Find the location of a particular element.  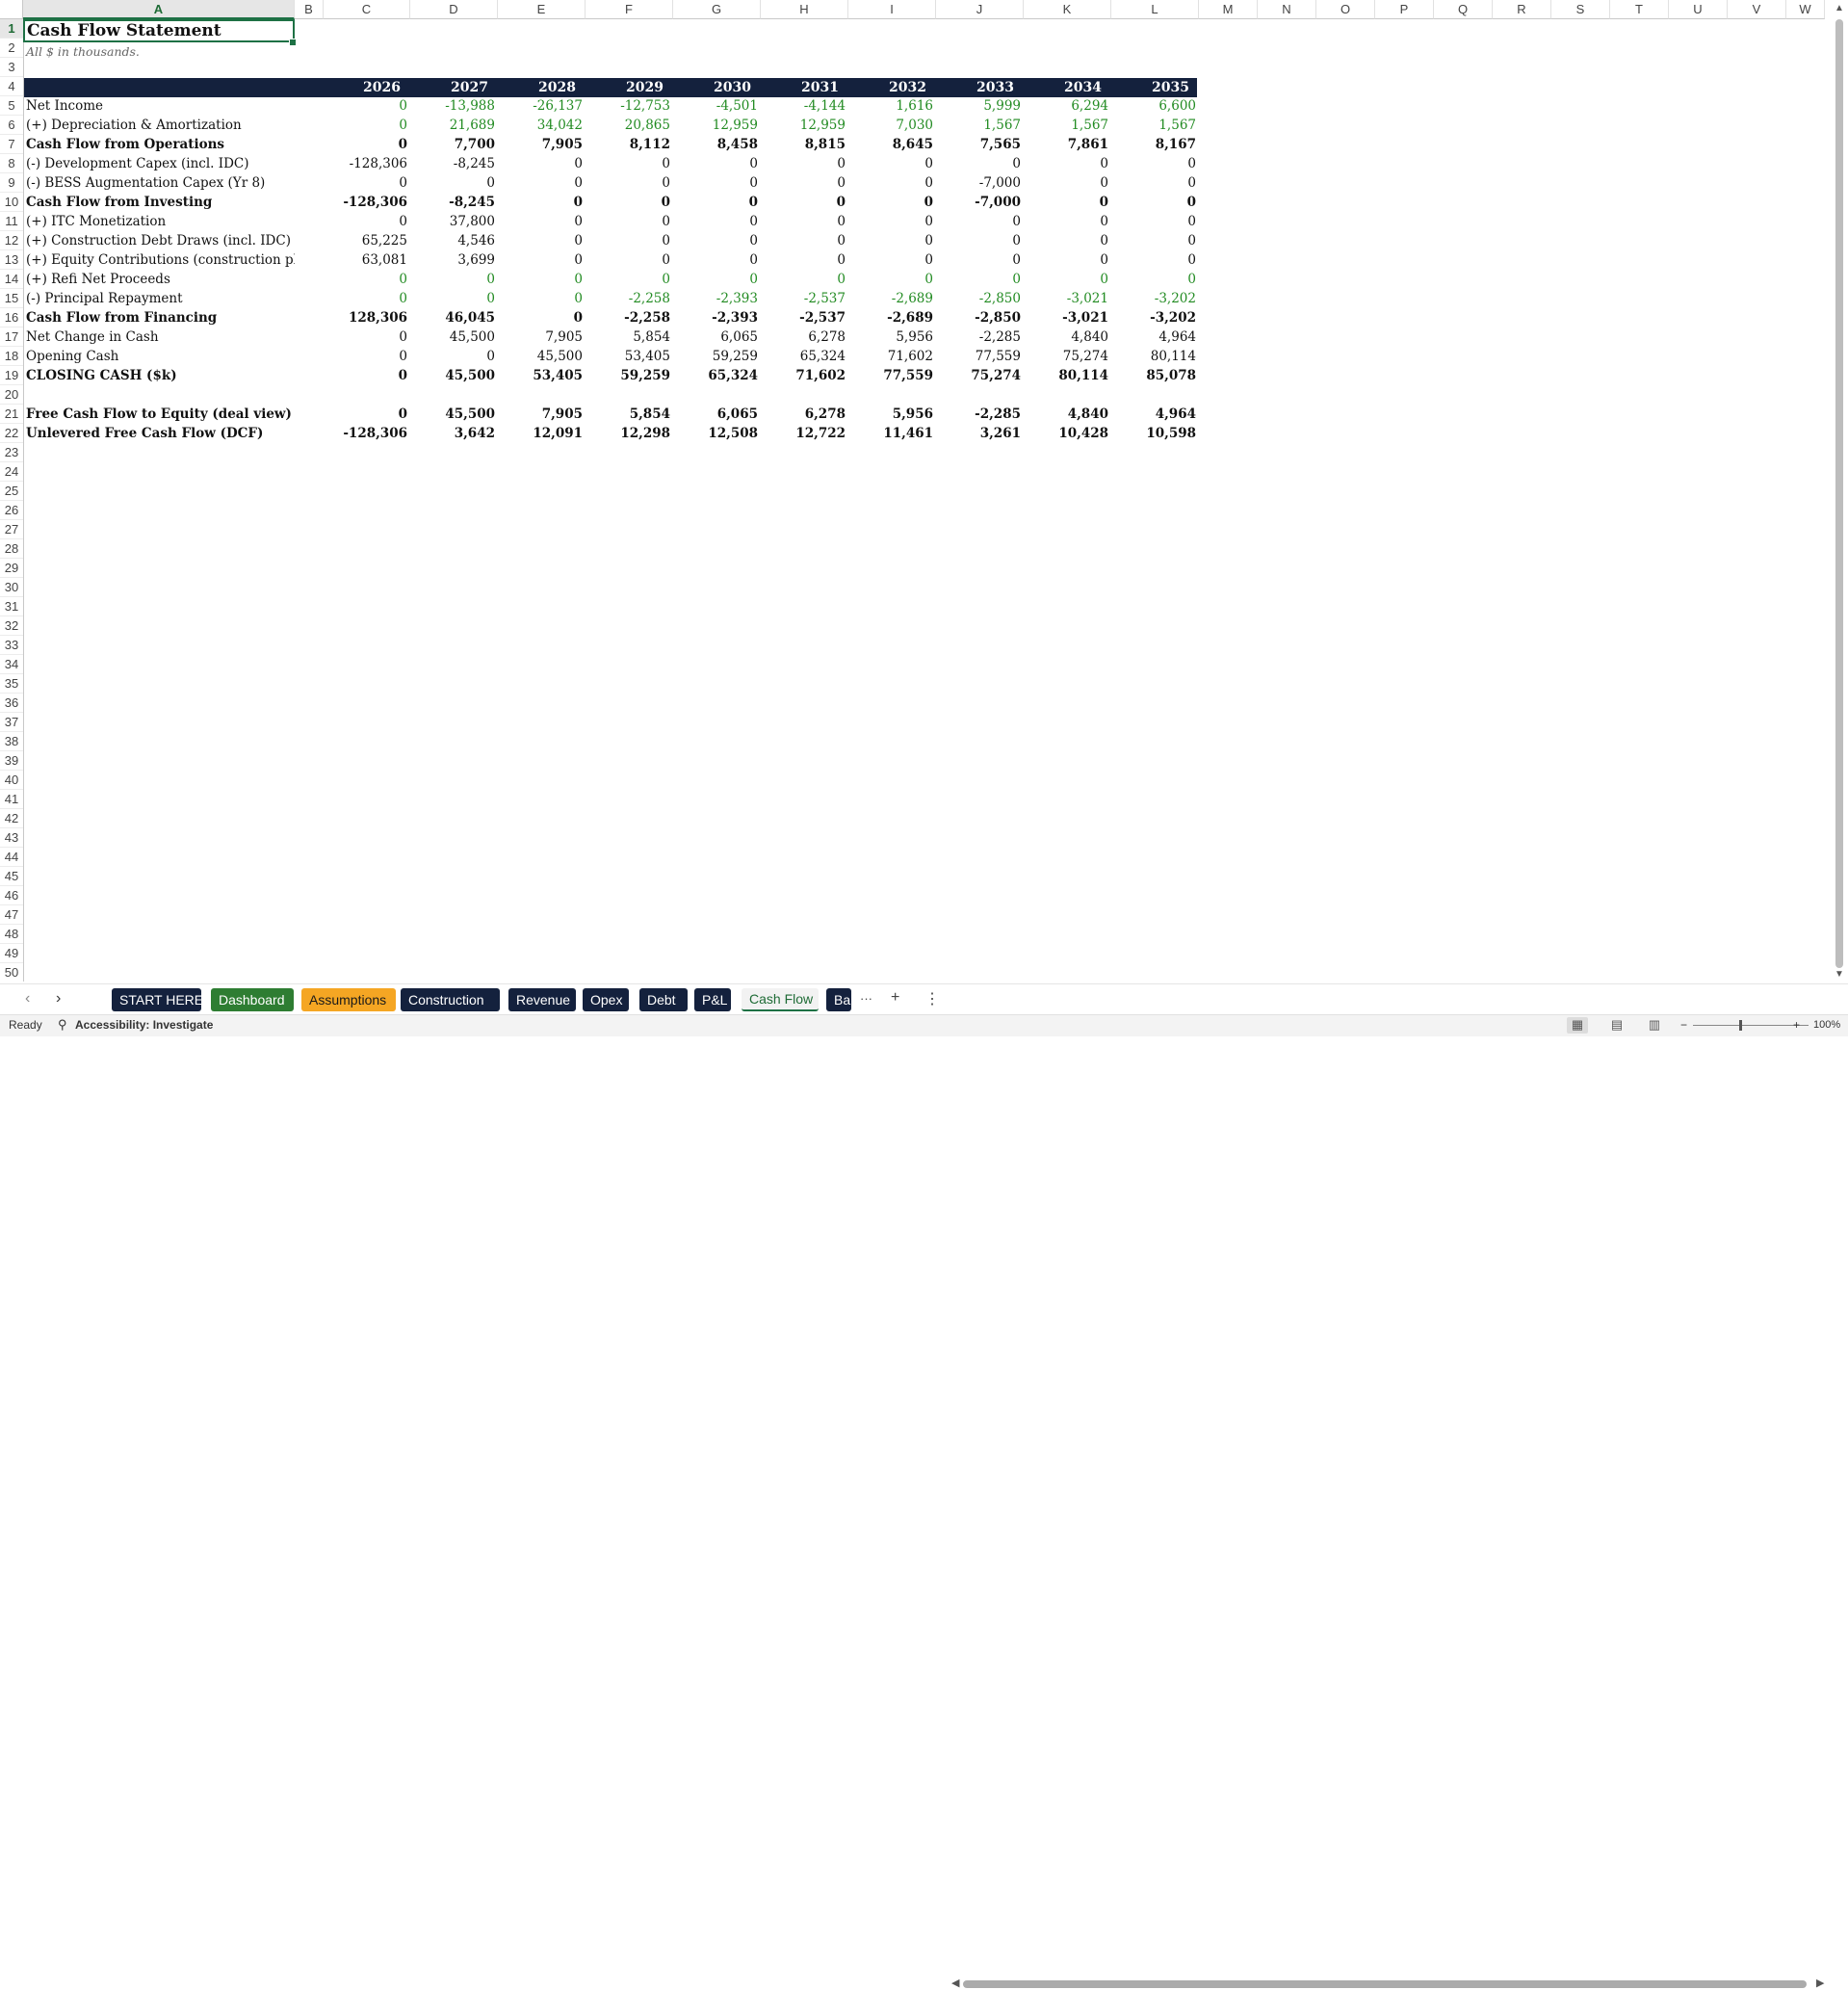

value-cell: 12,722 is located at coordinates (804, 433).